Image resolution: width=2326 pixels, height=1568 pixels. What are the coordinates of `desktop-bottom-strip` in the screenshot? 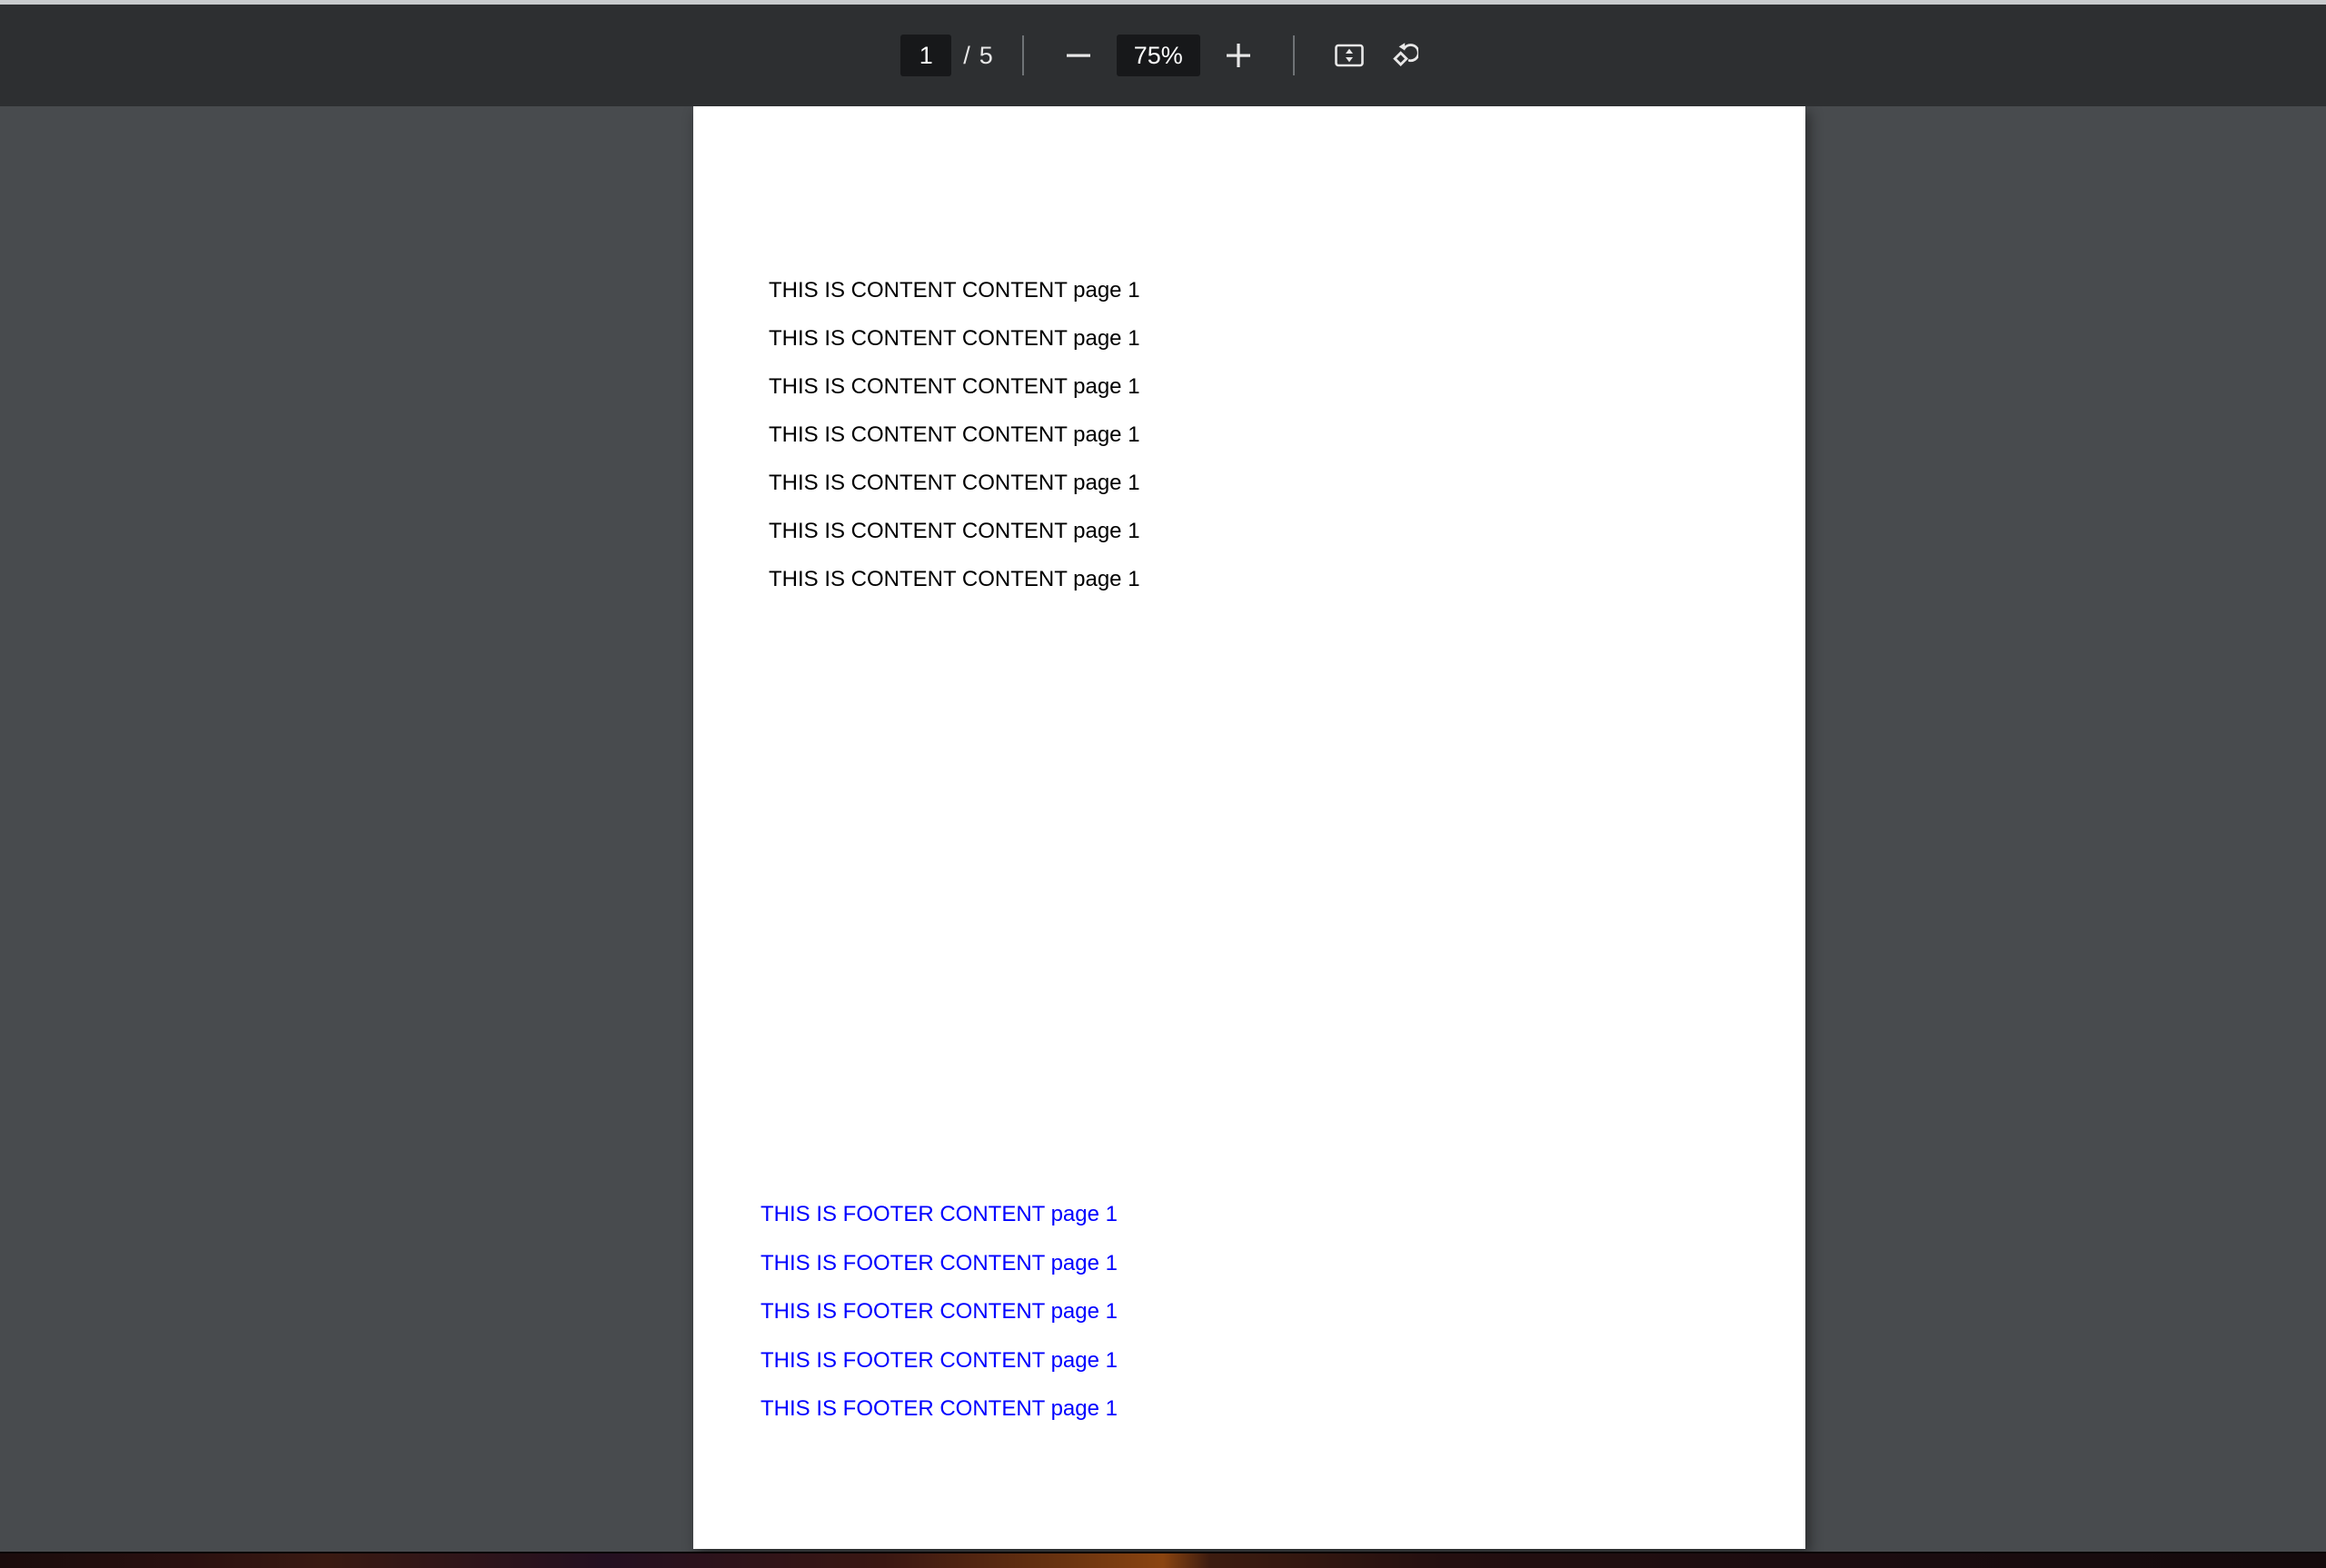 It's located at (1163, 1560).